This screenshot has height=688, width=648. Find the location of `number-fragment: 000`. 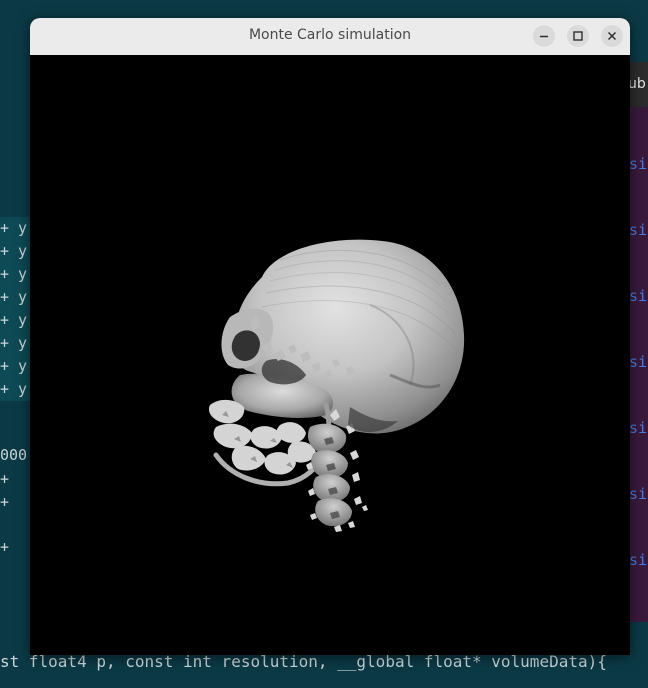

number-fragment: 000 is located at coordinates (14, 455).